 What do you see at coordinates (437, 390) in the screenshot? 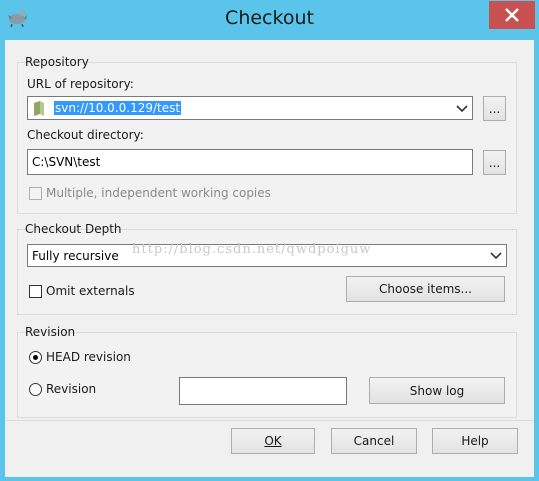
I see `show-log-button: Show log` at bounding box center [437, 390].